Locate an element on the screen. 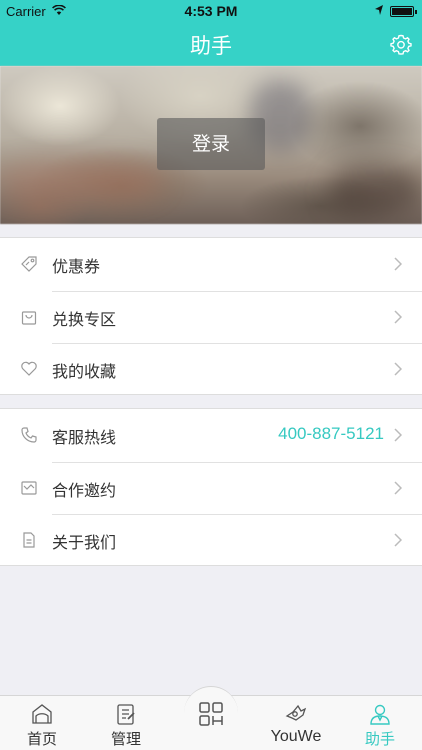  menu-item-favorites: 我的收藏 is located at coordinates (211, 369).